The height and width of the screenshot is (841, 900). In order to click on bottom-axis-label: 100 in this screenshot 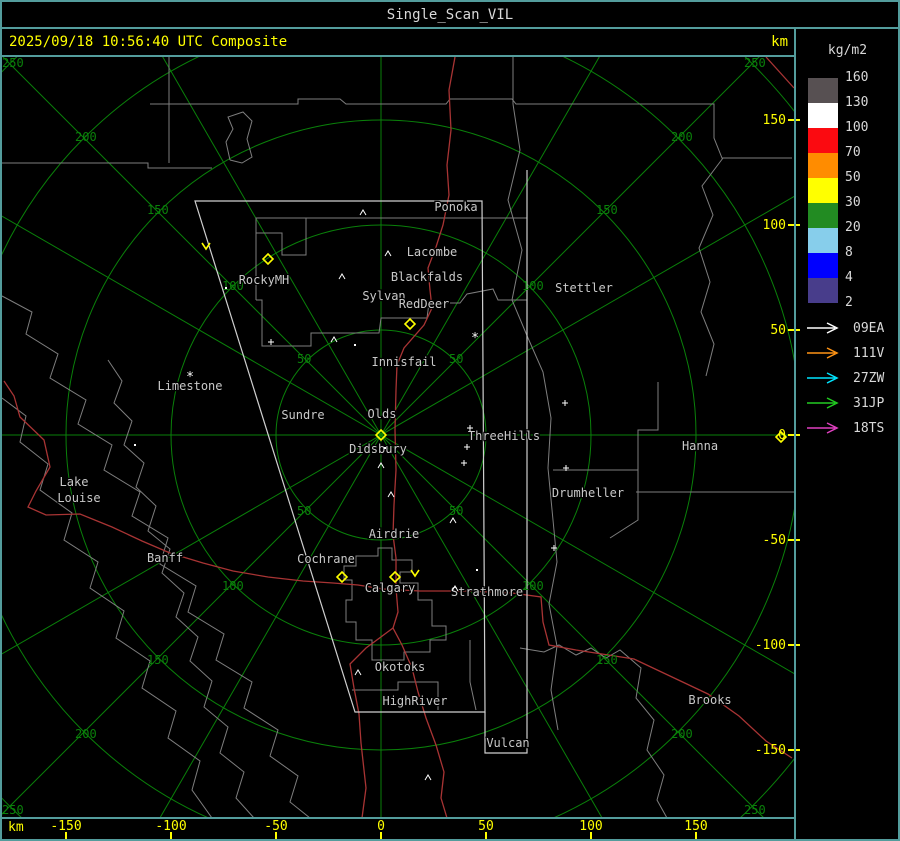, I will do `click(590, 826)`.